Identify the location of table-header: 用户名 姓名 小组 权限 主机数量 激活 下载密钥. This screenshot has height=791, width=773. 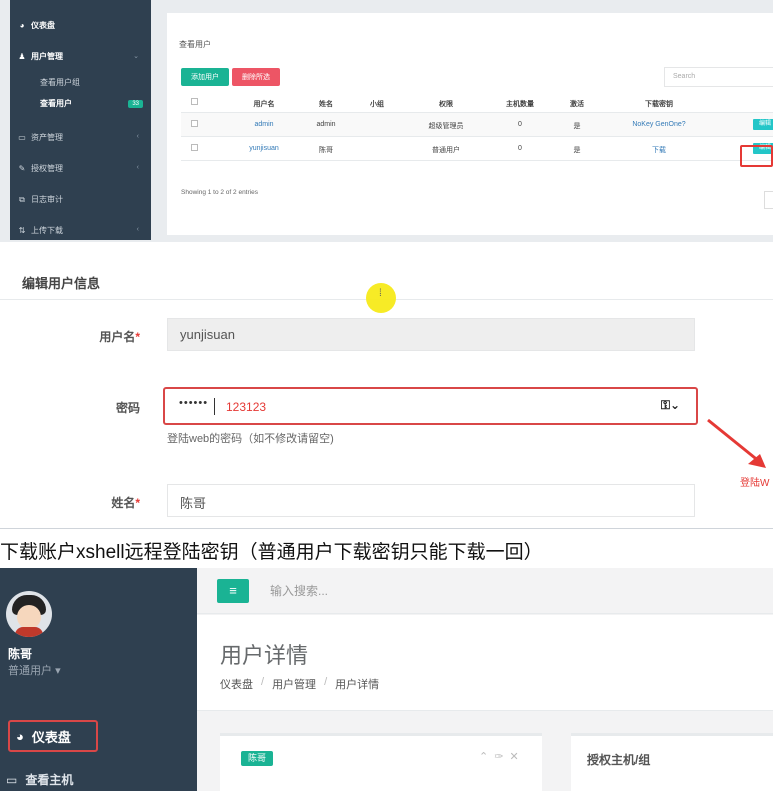
(477, 102).